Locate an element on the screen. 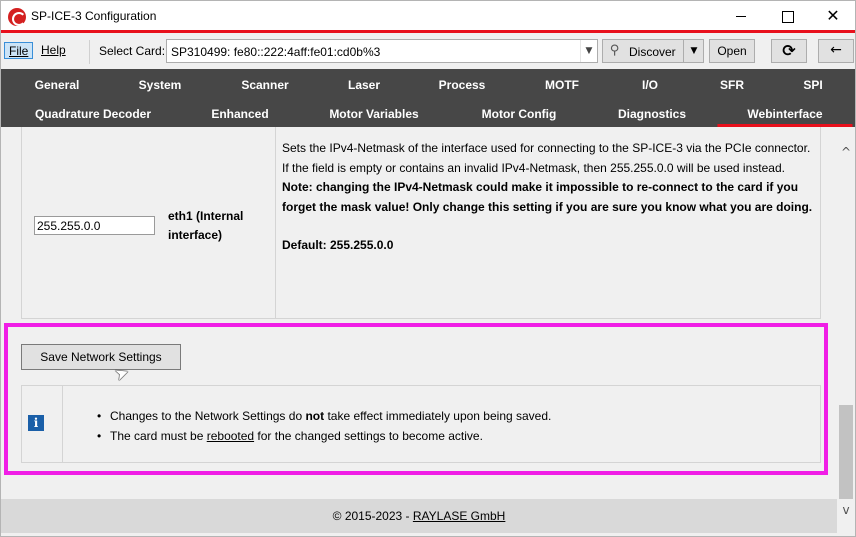  card-select-value: SP310499: fe80::222:4aff:fe01:cd0b%3 is located at coordinates (276, 52).